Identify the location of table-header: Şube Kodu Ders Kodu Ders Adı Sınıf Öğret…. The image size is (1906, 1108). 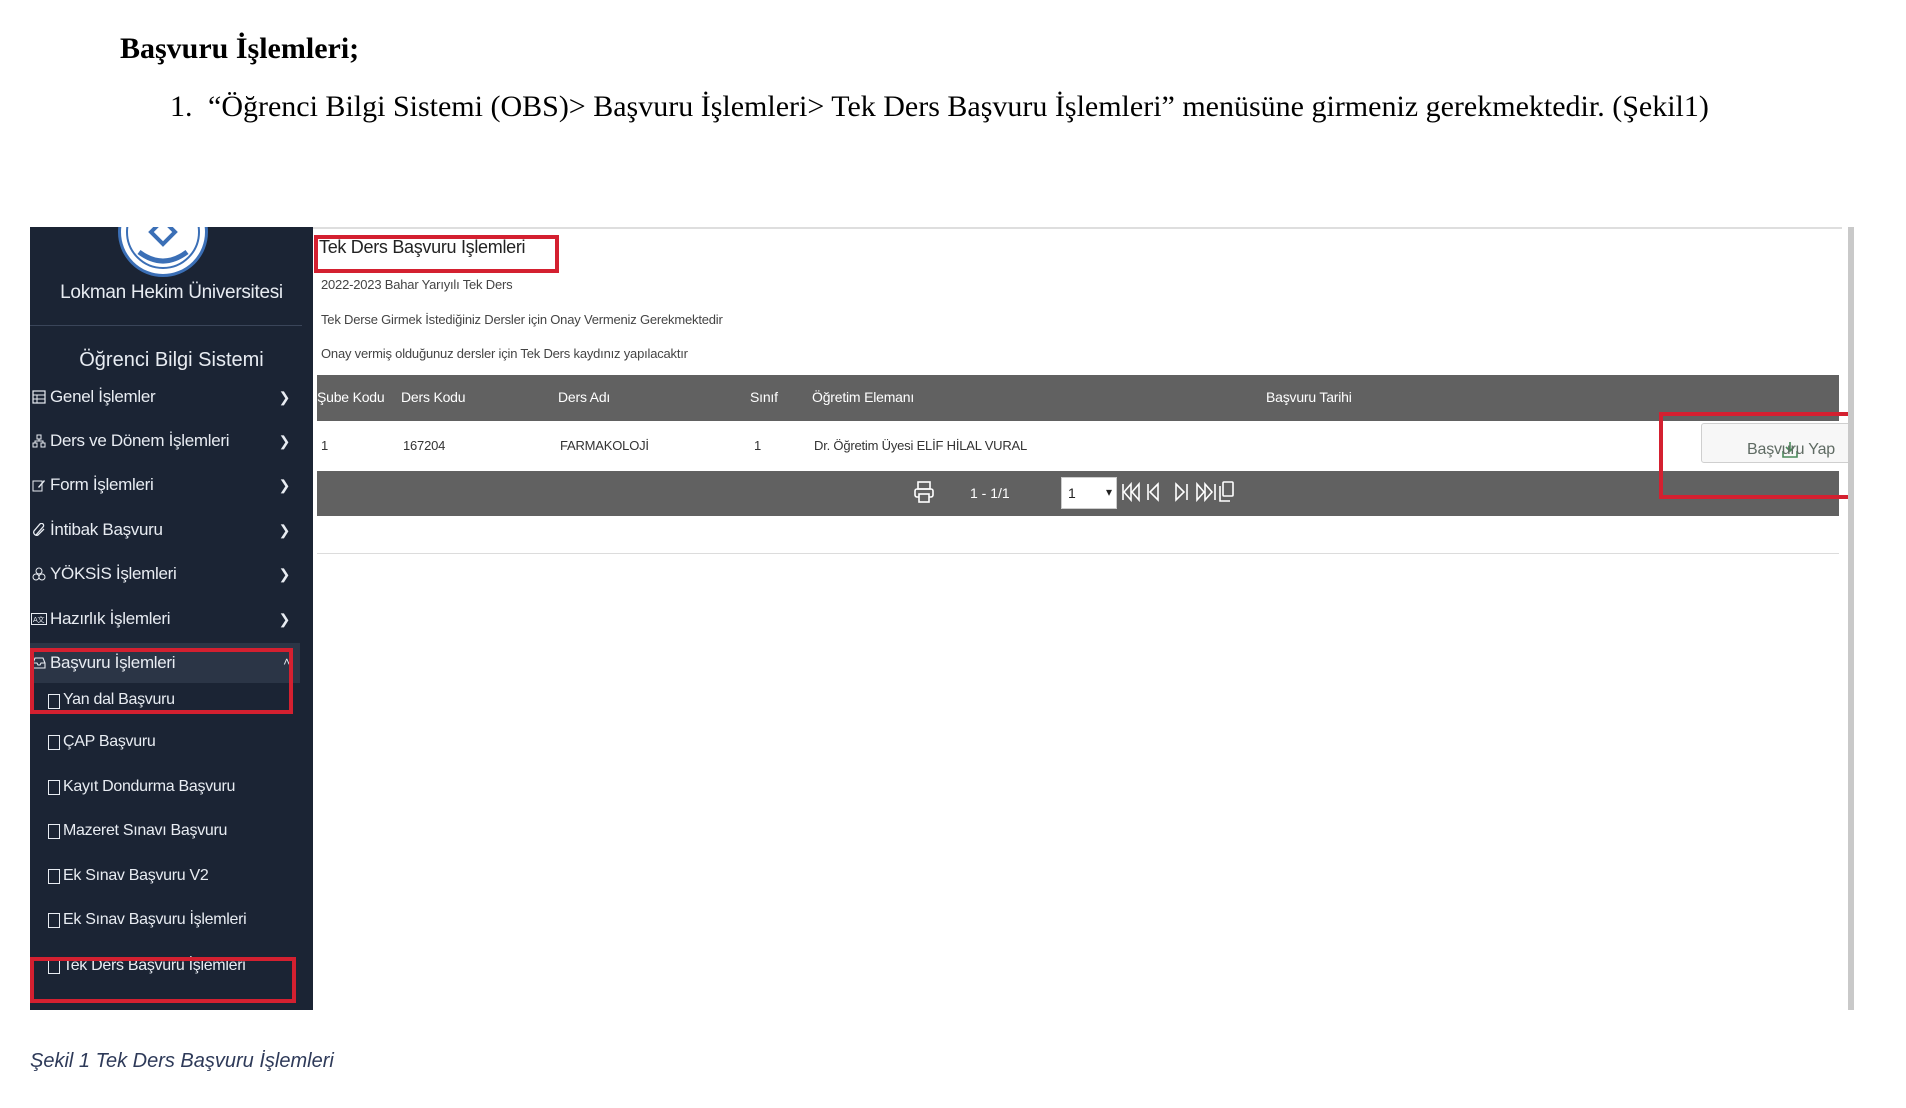
(1078, 398).